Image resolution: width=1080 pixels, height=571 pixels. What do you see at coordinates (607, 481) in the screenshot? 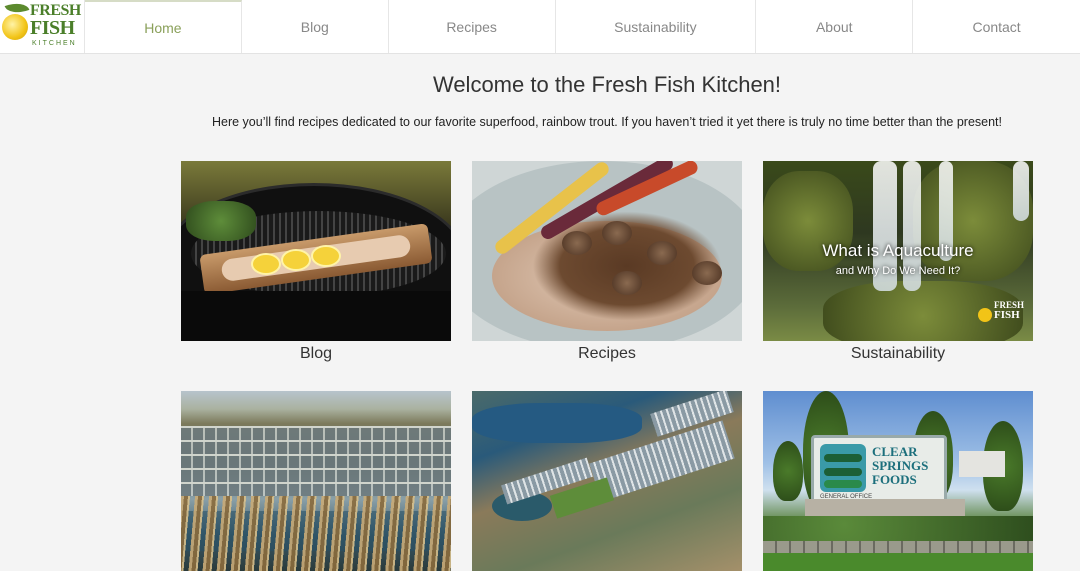
I see `aerial-facility-image` at bounding box center [607, 481].